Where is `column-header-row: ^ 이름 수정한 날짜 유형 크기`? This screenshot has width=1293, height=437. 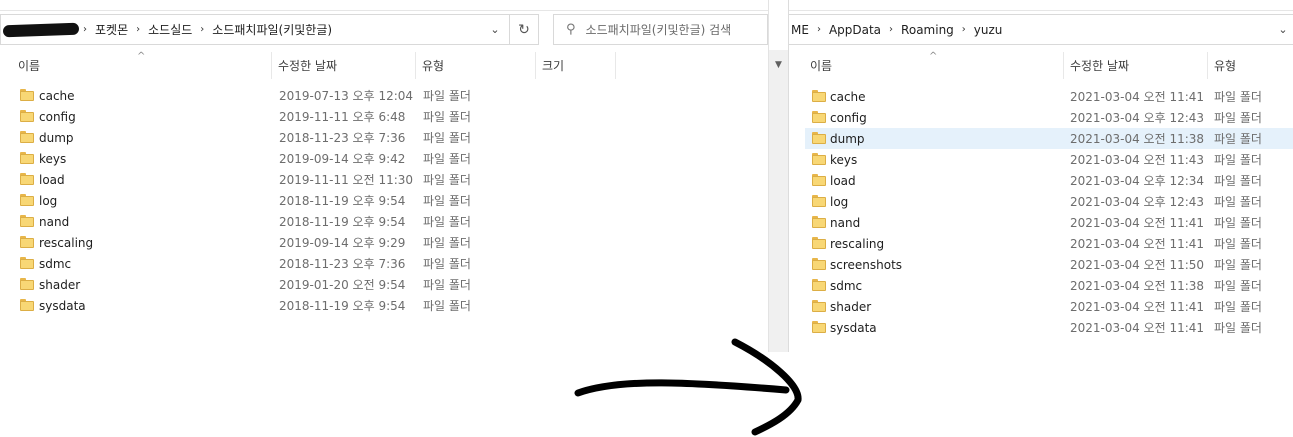
column-header-row: ^ 이름 수정한 날짜 유형 크기 is located at coordinates (384, 65).